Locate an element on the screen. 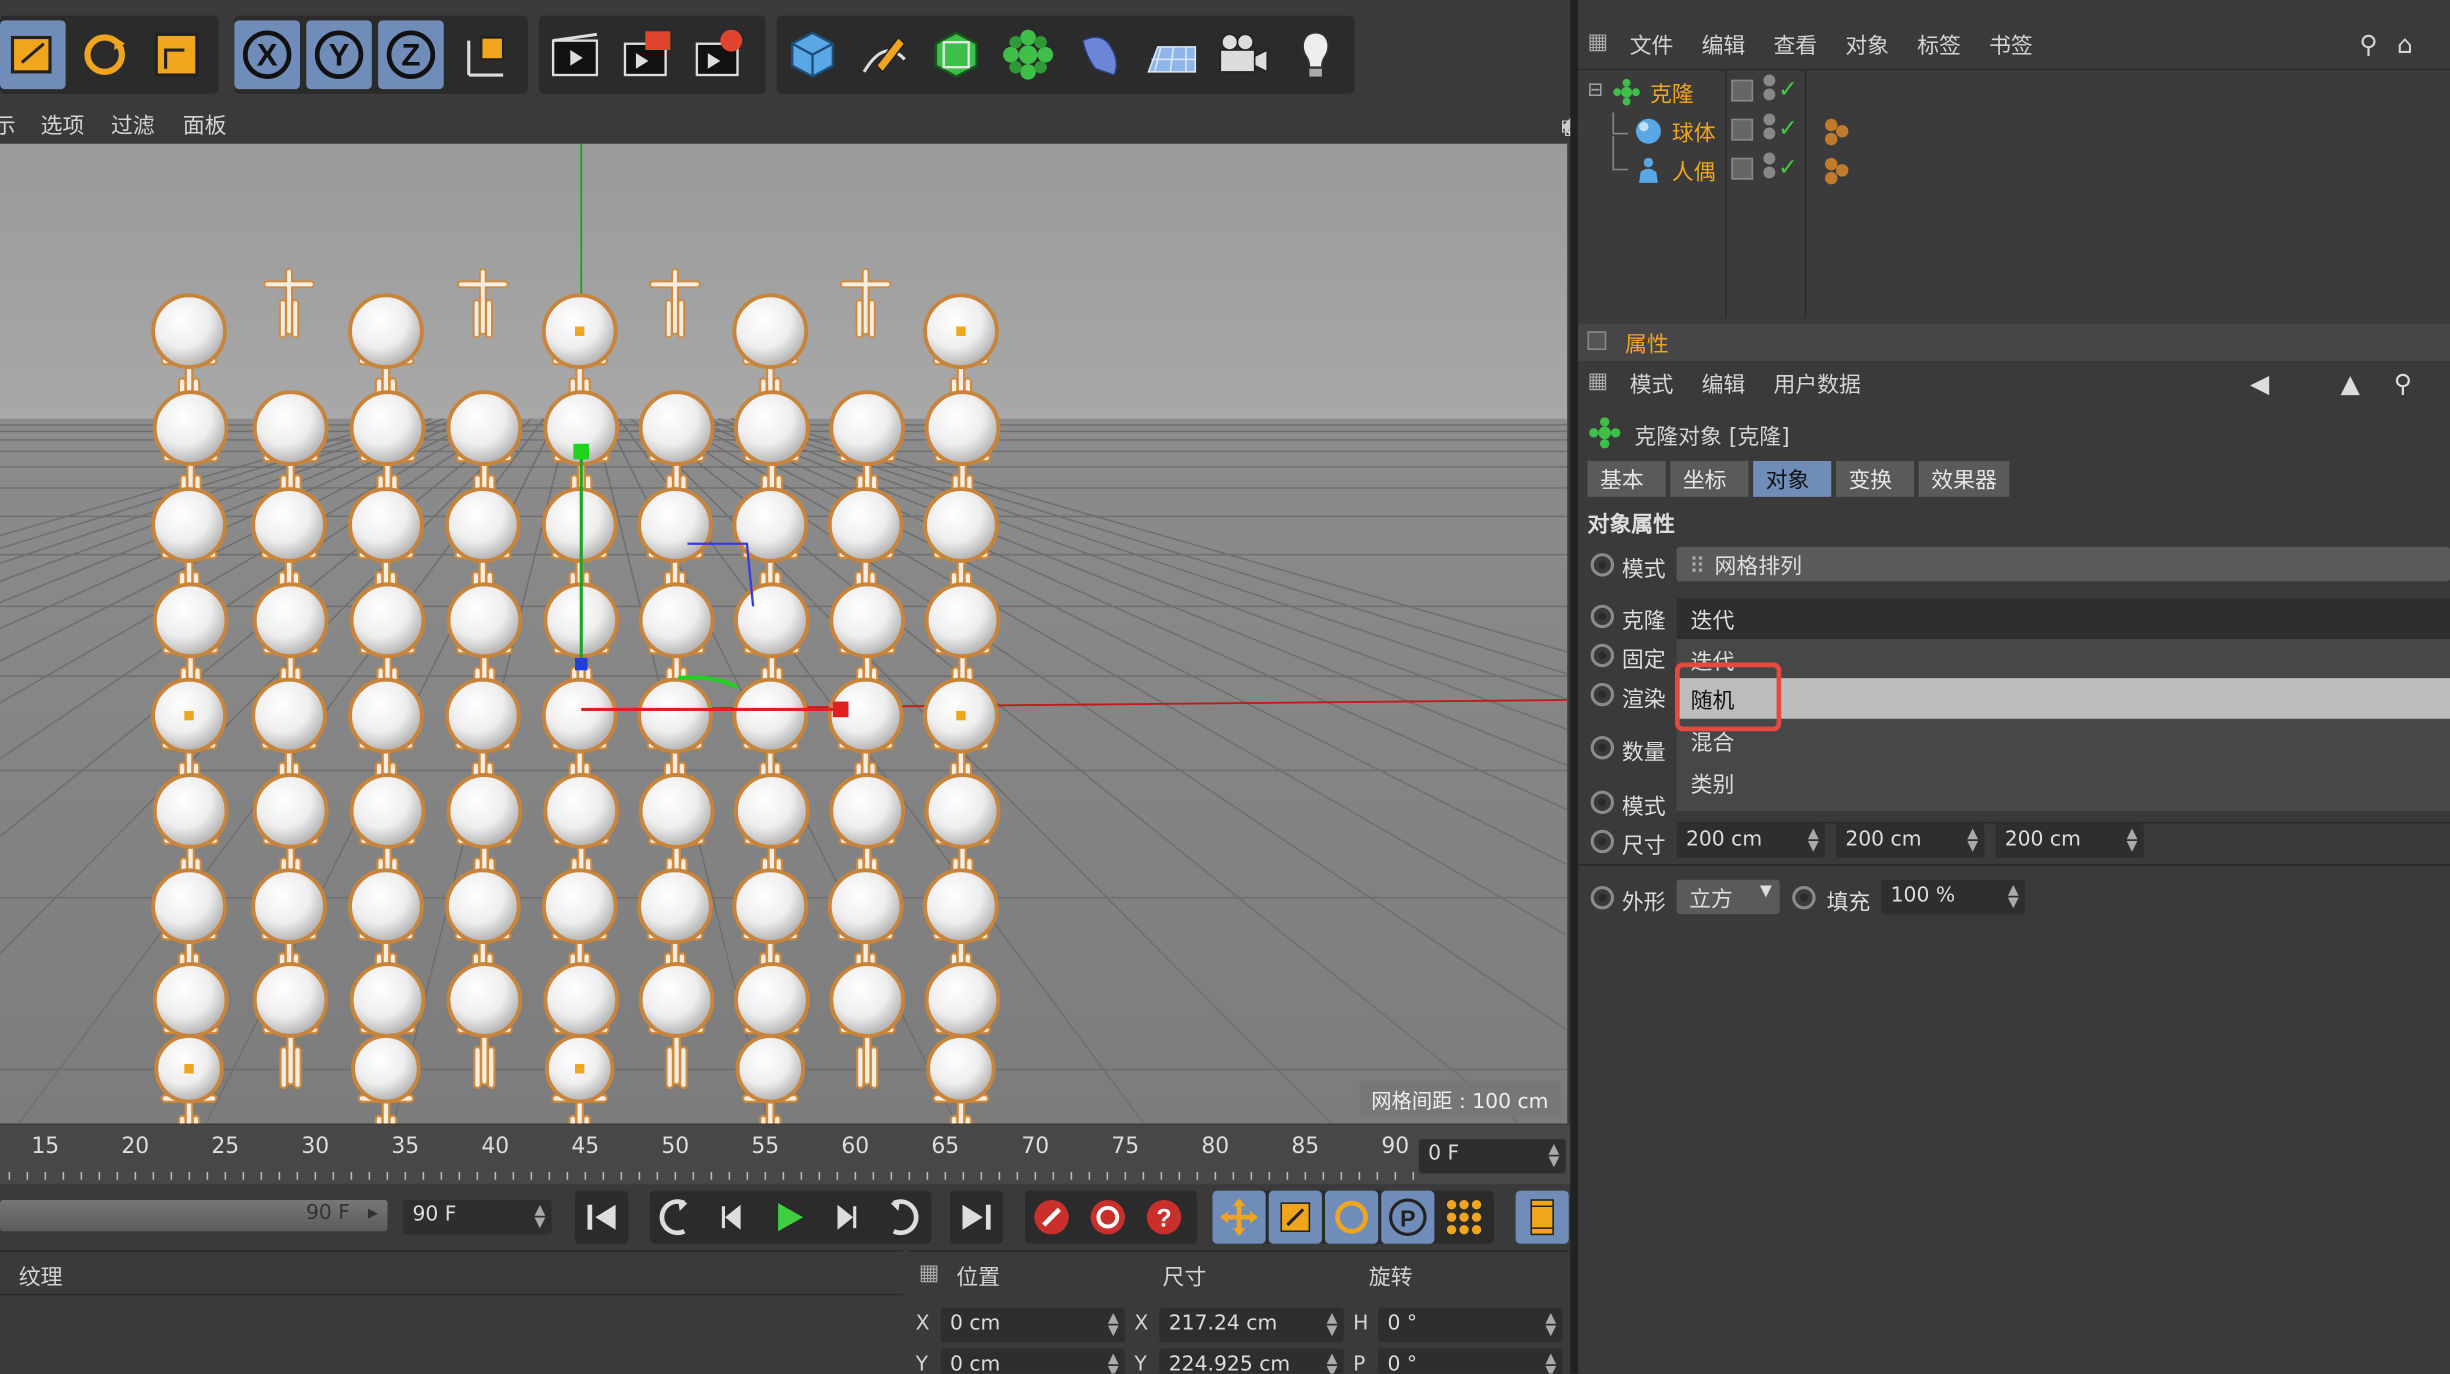 The image size is (2450, 1374). object-row-figure: 人偶 ● ● ✓ is located at coordinates (2014, 162).